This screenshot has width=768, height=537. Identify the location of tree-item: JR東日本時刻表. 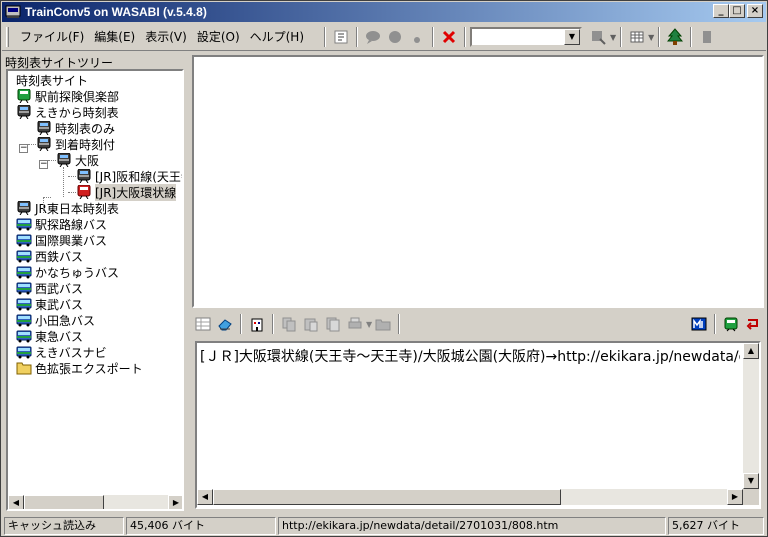
(67, 208).